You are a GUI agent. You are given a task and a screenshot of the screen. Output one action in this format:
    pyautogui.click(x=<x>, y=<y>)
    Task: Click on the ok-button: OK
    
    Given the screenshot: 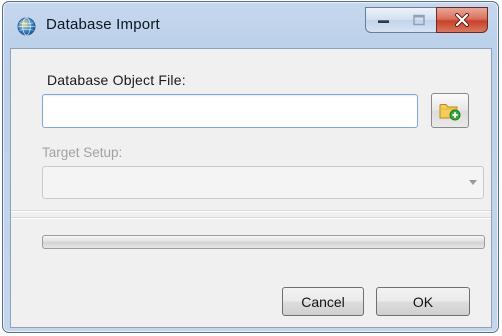 What is the action you would take?
    pyautogui.click(x=423, y=301)
    